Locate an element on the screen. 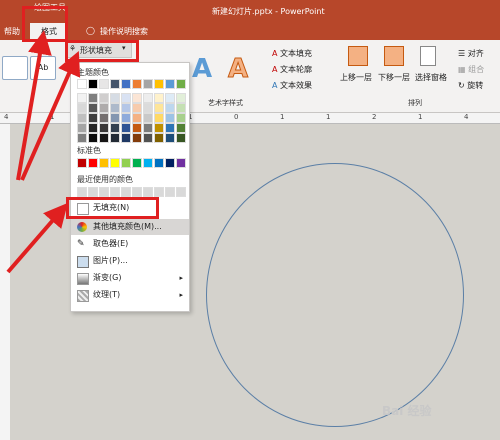 The height and width of the screenshot is (440, 500). arrow-to-no-fill is located at coordinates (37, 238).